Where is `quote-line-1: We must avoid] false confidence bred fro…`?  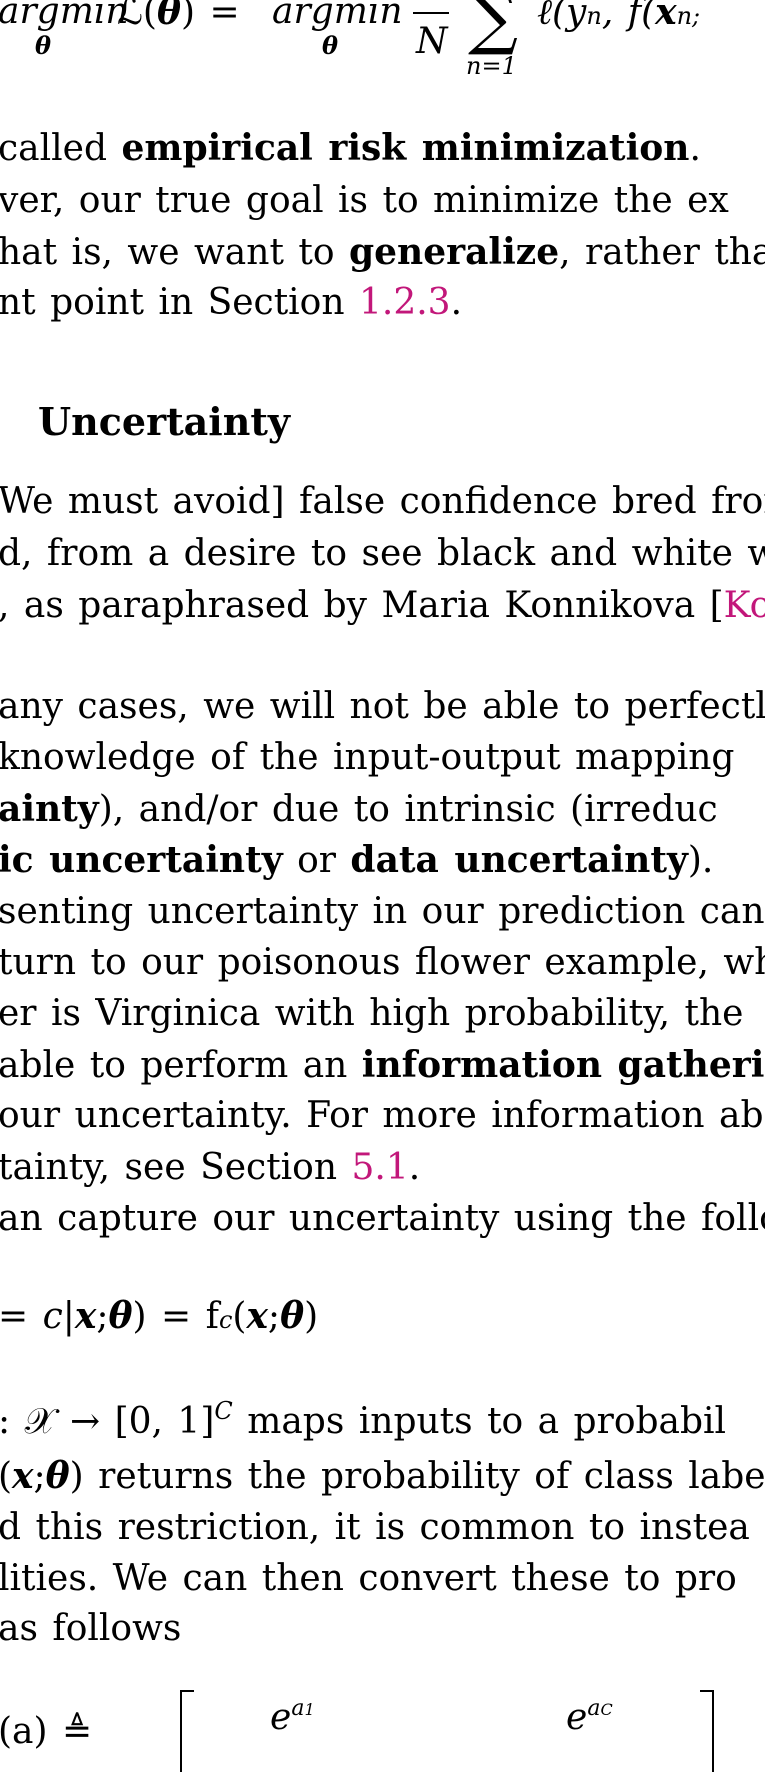
quote-line-1: We must avoid] false confidence bred fro… is located at coordinates (382, 501).